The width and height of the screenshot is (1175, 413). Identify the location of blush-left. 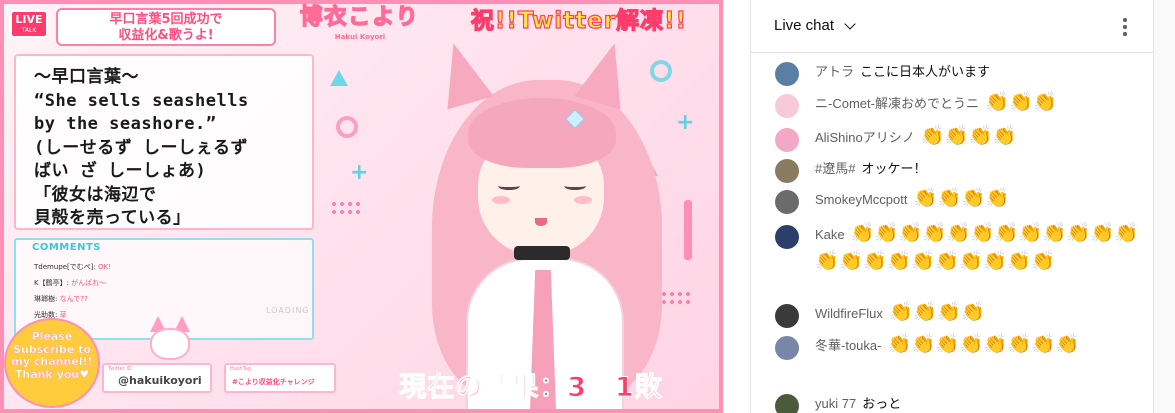
(501, 200).